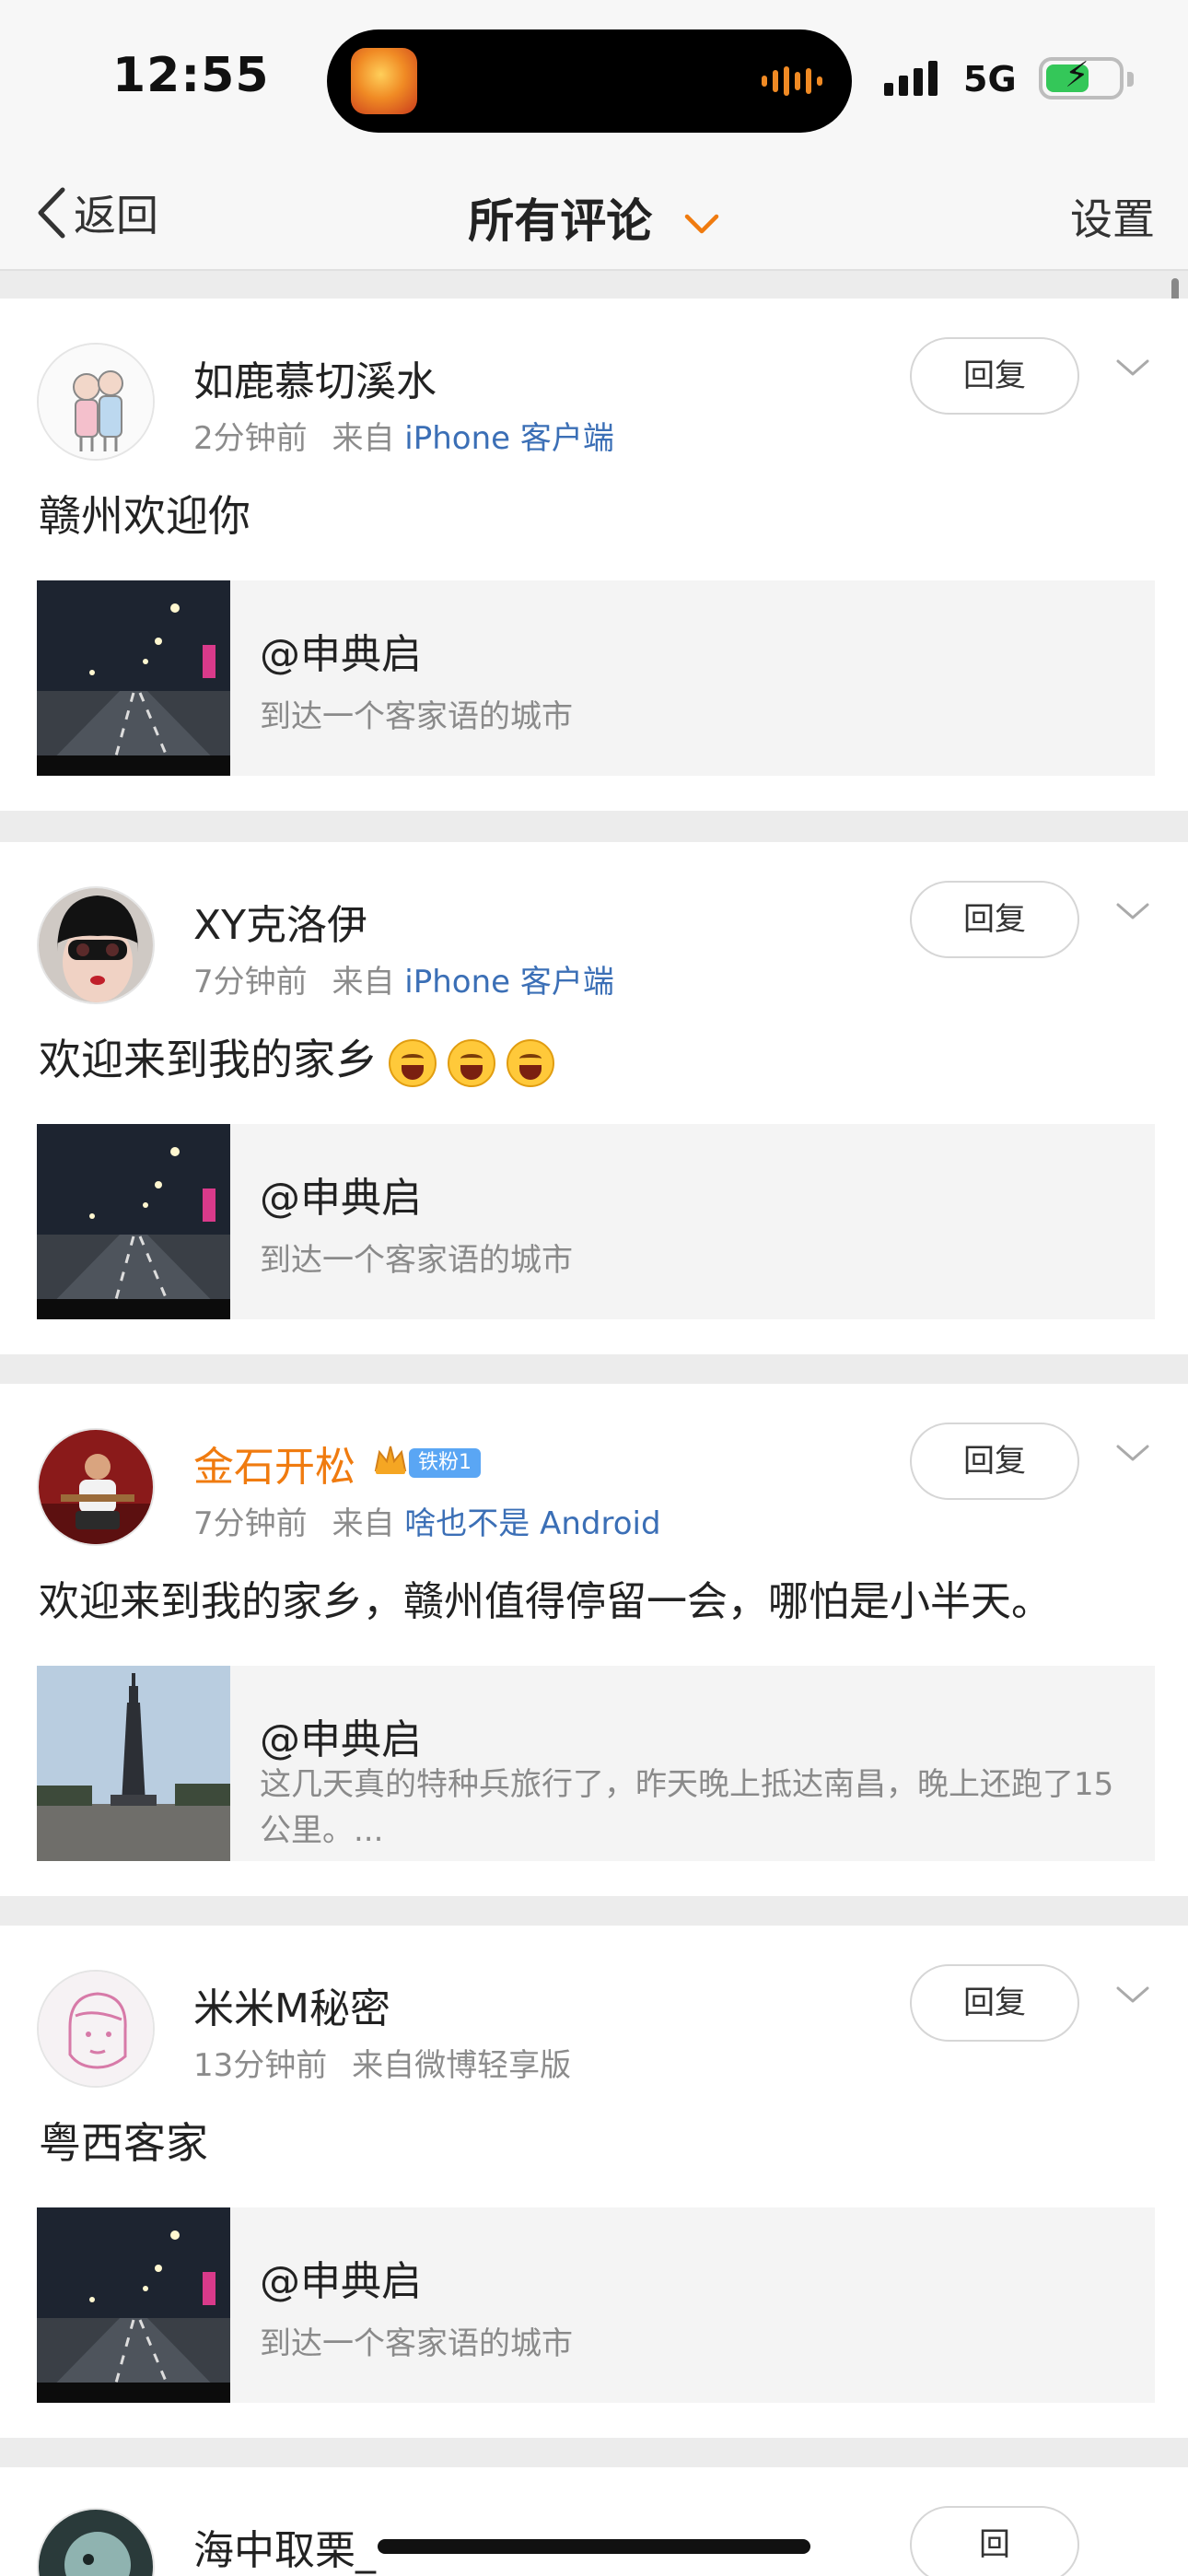 This screenshot has height=2576, width=1188. What do you see at coordinates (1112, 216) in the screenshot?
I see `settings-button: 设置` at bounding box center [1112, 216].